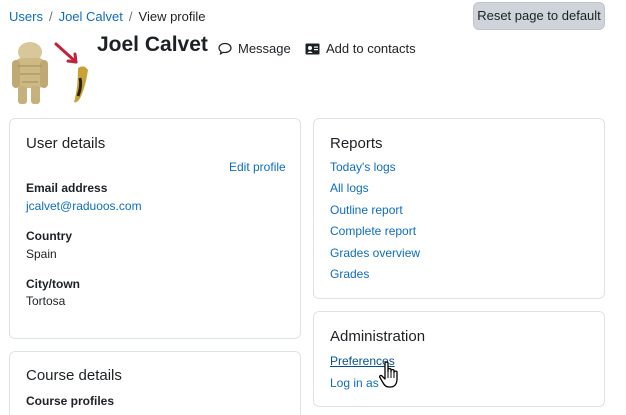  I want to click on country-label: Country, so click(49, 236).